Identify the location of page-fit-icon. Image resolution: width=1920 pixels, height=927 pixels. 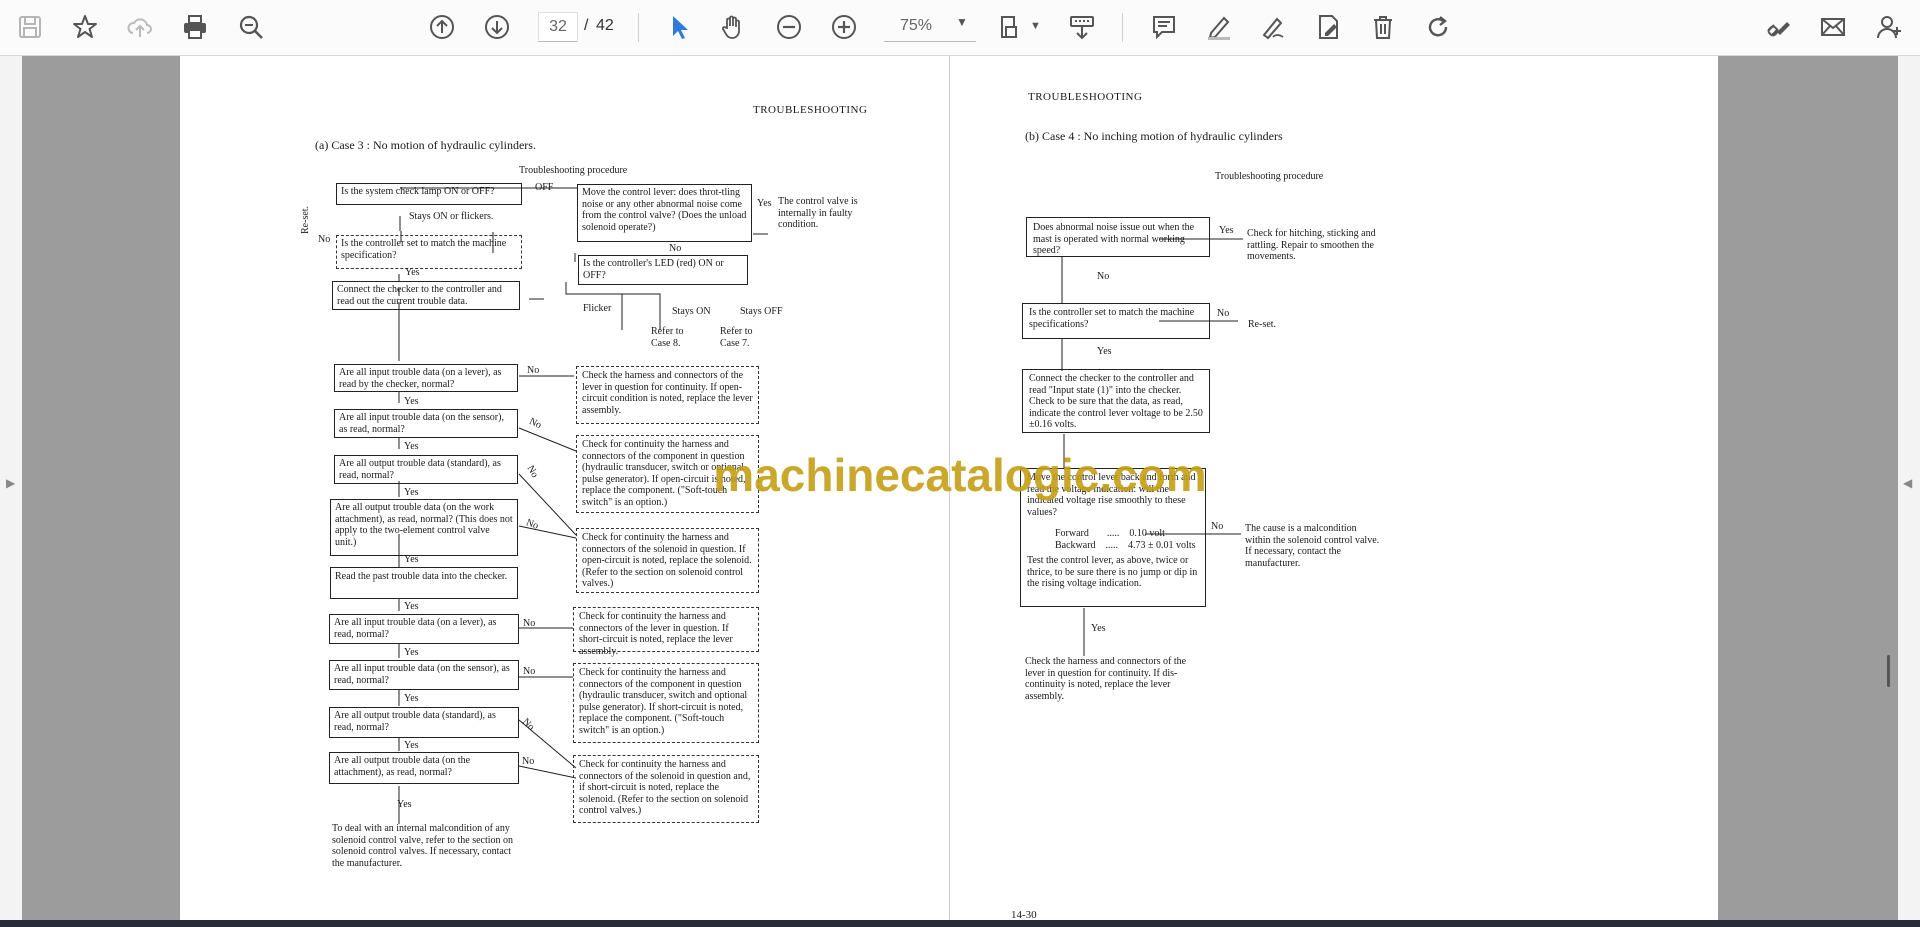
(1012, 27).